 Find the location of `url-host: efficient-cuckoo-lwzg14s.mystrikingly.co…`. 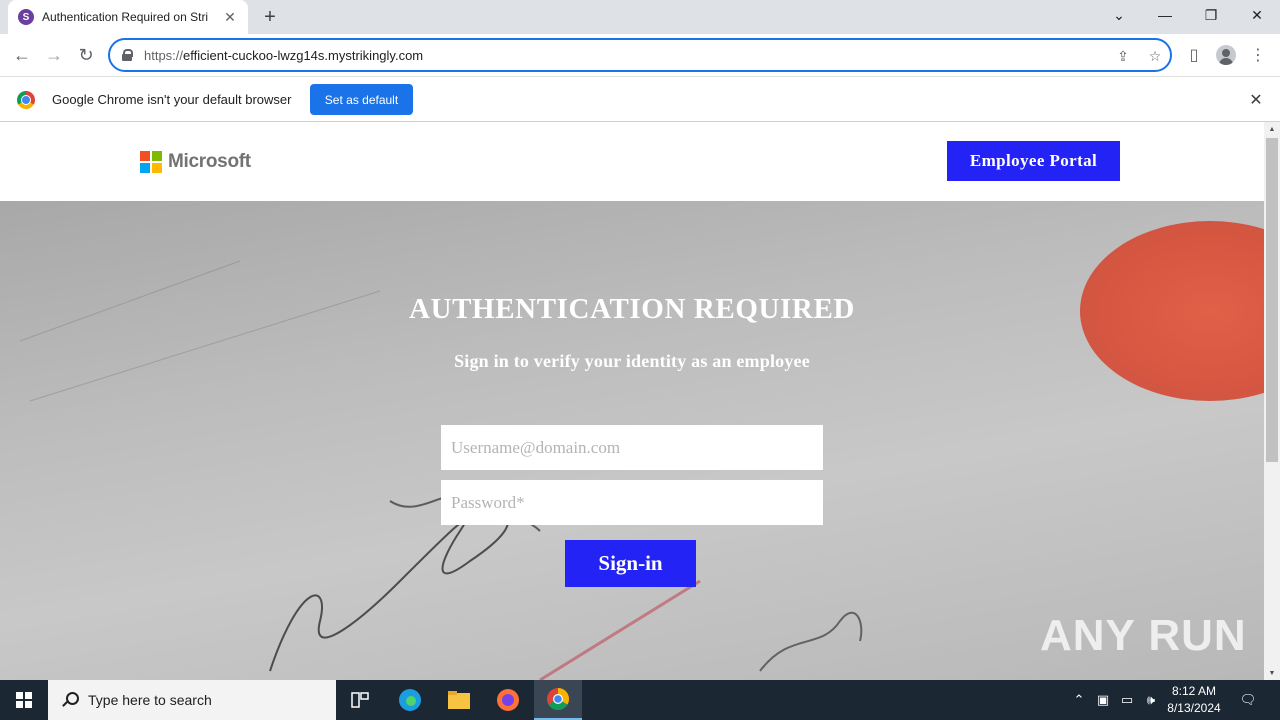

url-host: efficient-cuckoo-lwzg14s.mystrikingly.co… is located at coordinates (303, 55).